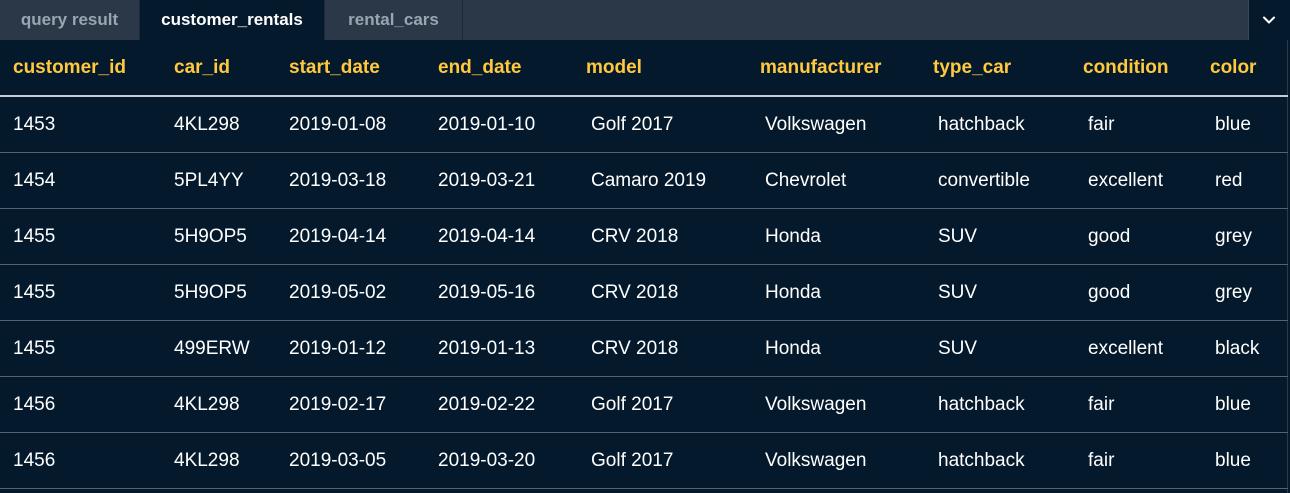 Image resolution: width=1290 pixels, height=493 pixels. I want to click on table-cell-start-date: 2019-03-18, so click(338, 180).